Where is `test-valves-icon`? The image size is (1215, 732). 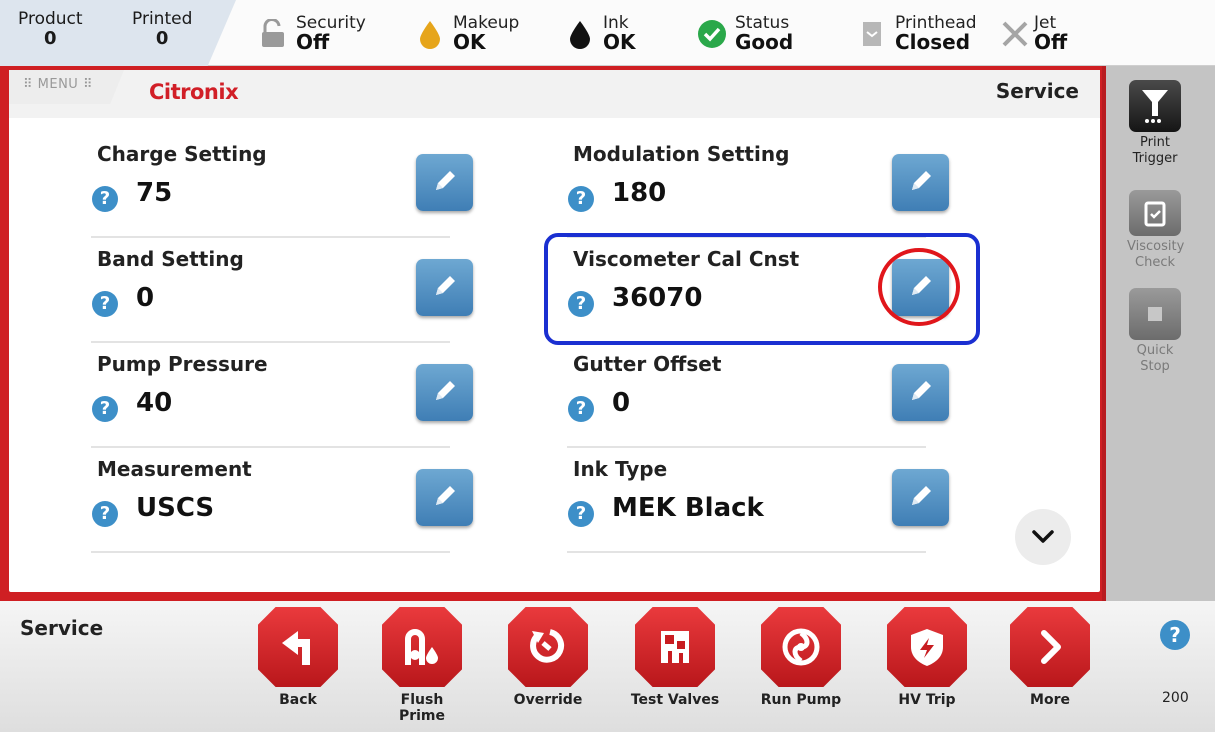 test-valves-icon is located at coordinates (675, 647).